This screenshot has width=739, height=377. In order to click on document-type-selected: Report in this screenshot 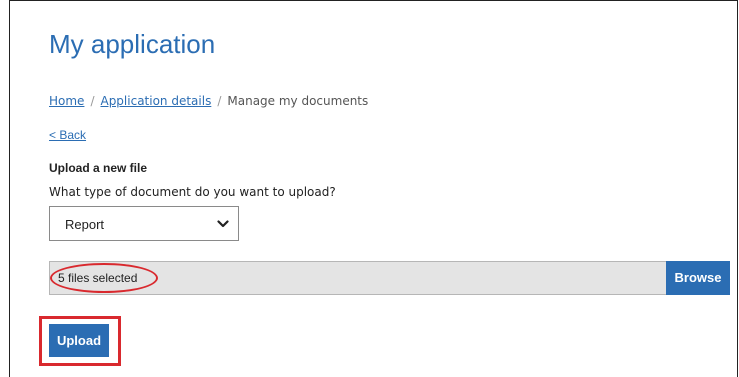, I will do `click(85, 224)`.